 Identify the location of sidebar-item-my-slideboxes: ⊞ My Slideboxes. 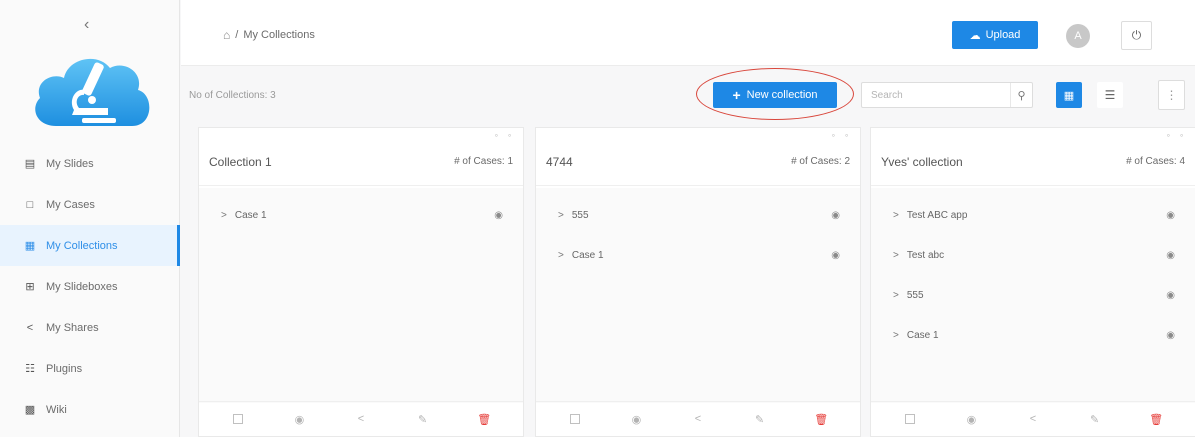
(90, 286).